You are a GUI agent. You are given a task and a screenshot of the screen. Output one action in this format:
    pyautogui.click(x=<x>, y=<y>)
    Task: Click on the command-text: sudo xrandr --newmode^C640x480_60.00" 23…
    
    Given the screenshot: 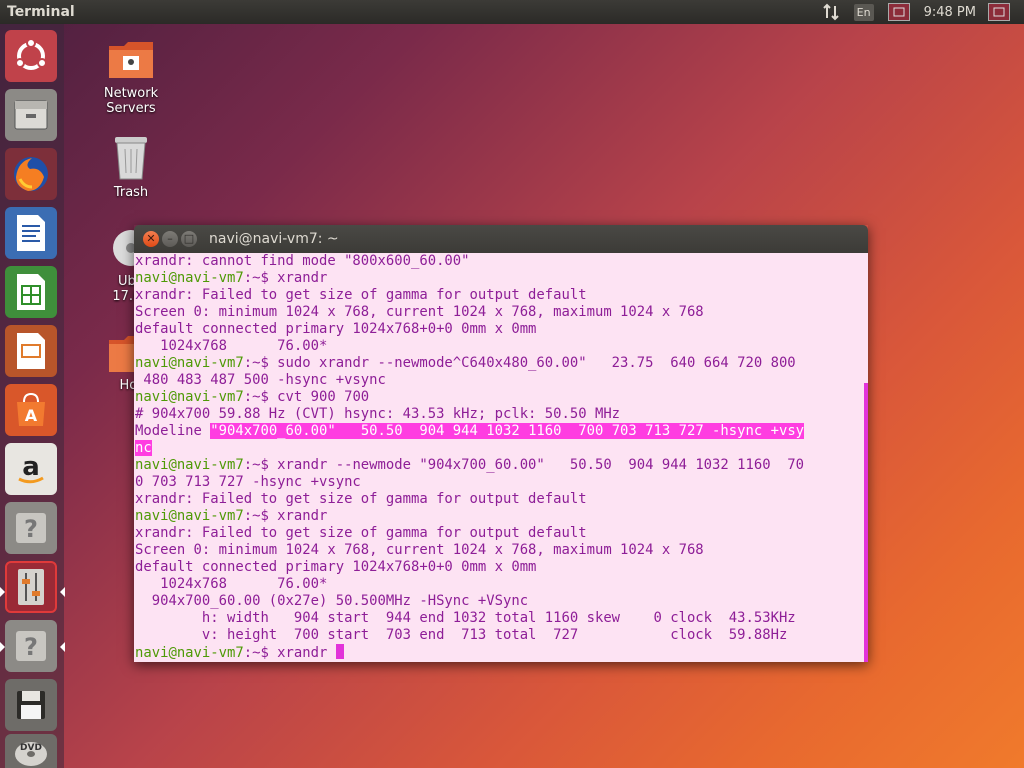 What is the action you would take?
    pyautogui.click(x=536, y=363)
    